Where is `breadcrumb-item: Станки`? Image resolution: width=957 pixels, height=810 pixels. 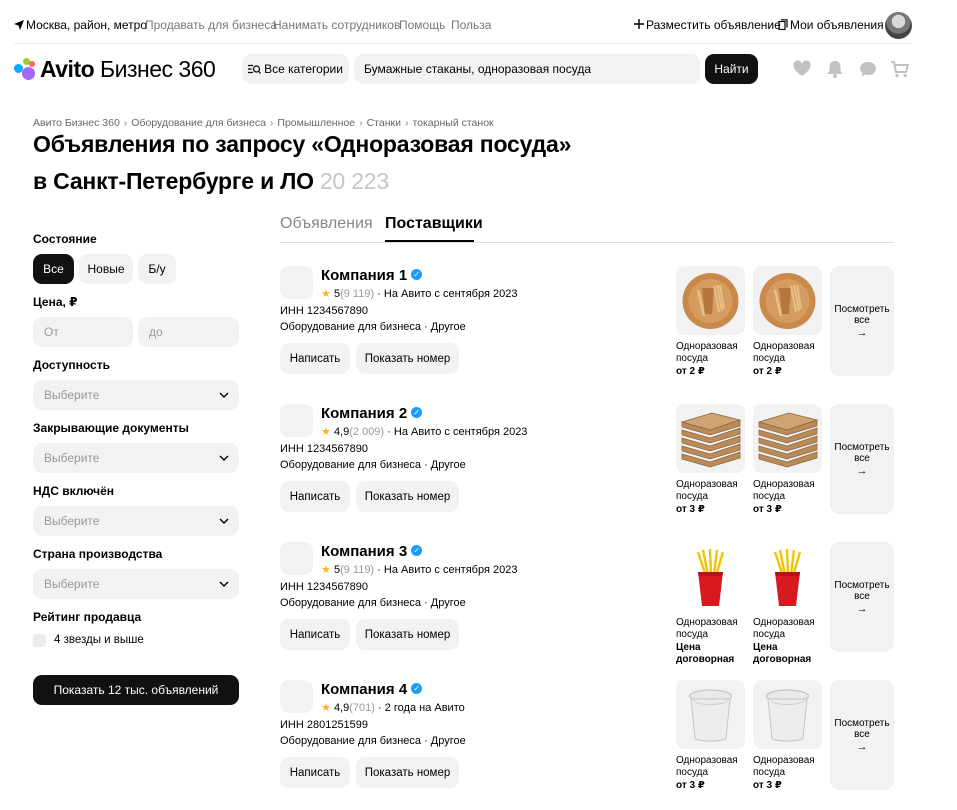 breadcrumb-item: Станки is located at coordinates (384, 123).